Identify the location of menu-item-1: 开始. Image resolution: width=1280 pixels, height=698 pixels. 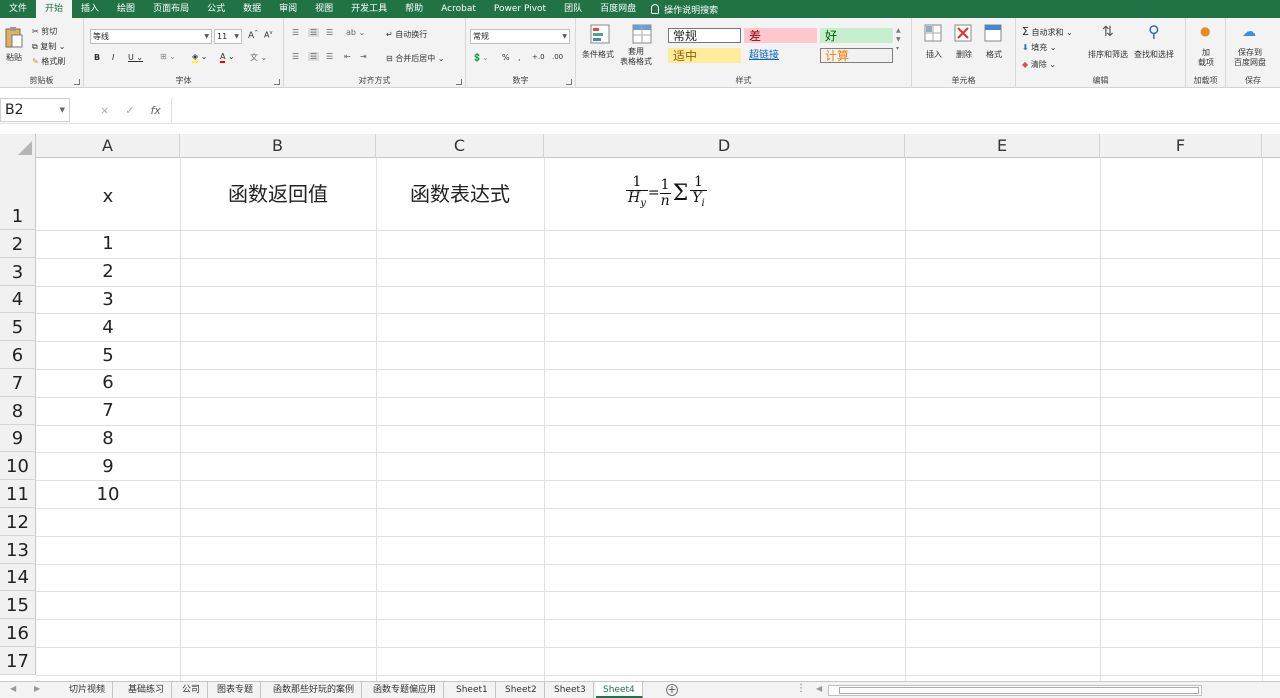
(54, 9).